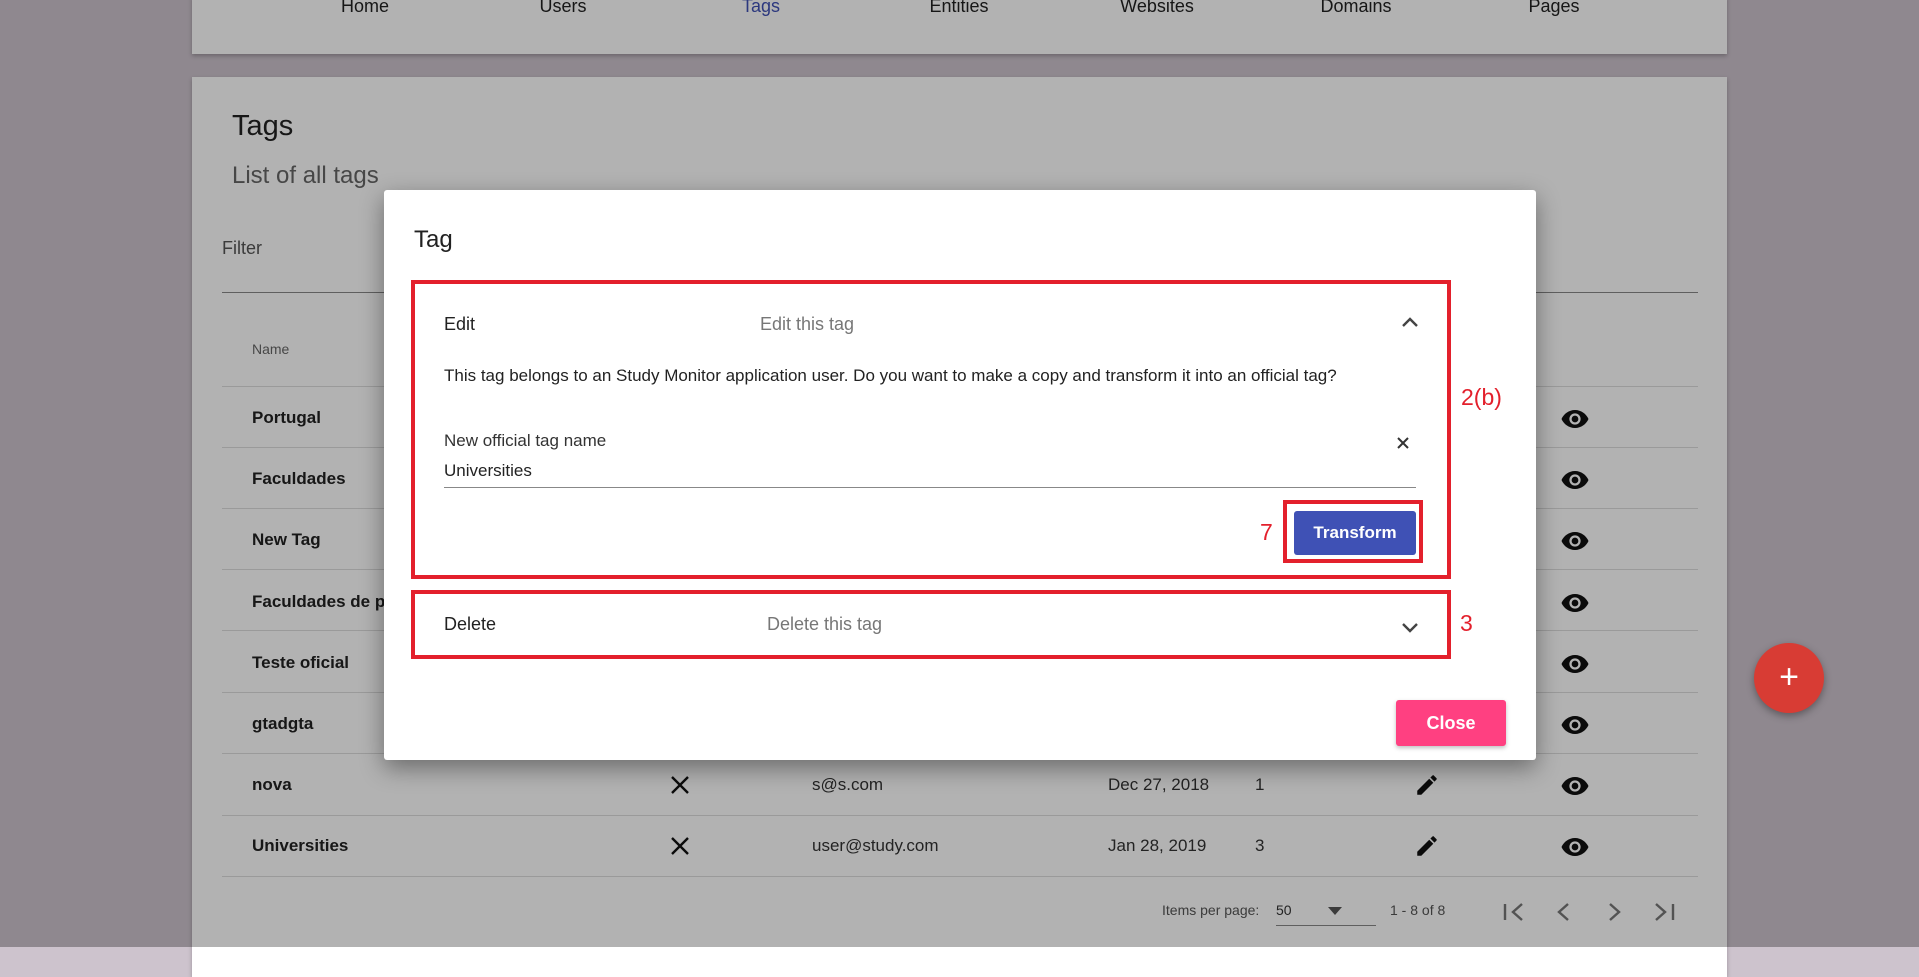 The height and width of the screenshot is (977, 1919). What do you see at coordinates (1451, 723) in the screenshot?
I see `close-button: Close` at bounding box center [1451, 723].